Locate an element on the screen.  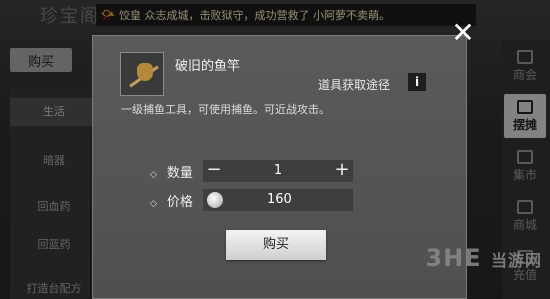
quantity-label: 数量 is located at coordinates (179, 173).